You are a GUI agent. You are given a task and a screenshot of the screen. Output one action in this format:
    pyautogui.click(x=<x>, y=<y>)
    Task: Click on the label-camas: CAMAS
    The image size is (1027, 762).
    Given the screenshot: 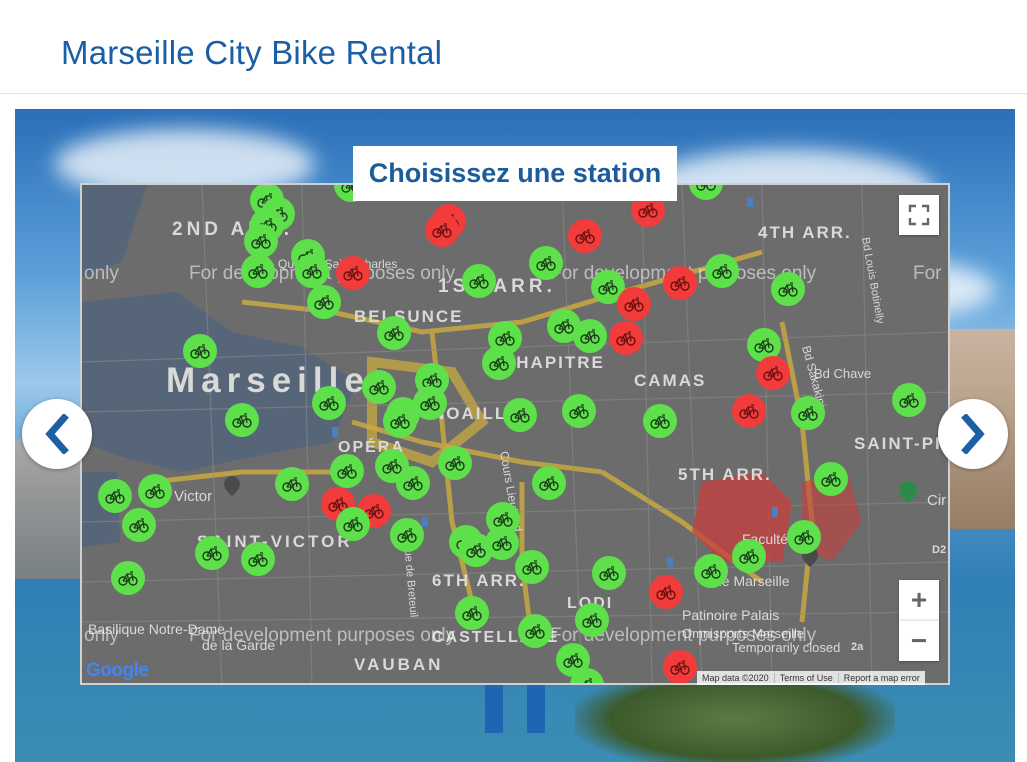 What is the action you would take?
    pyautogui.click(x=670, y=380)
    